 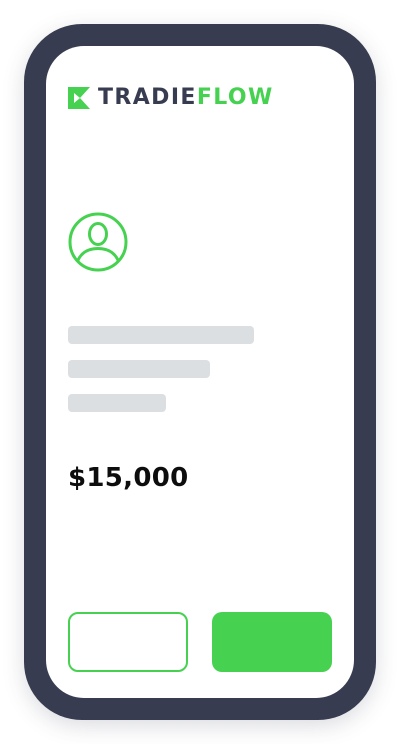 What do you see at coordinates (128, 642) in the screenshot?
I see `secondary-action-button` at bounding box center [128, 642].